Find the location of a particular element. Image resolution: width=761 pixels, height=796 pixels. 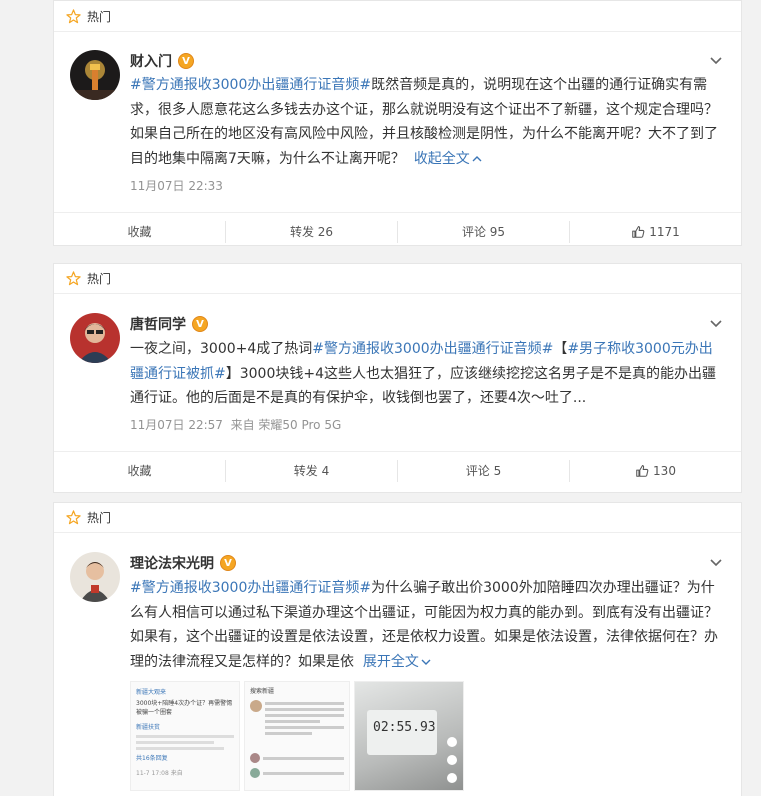

repost-label: 转发 4 is located at coordinates (311, 471).